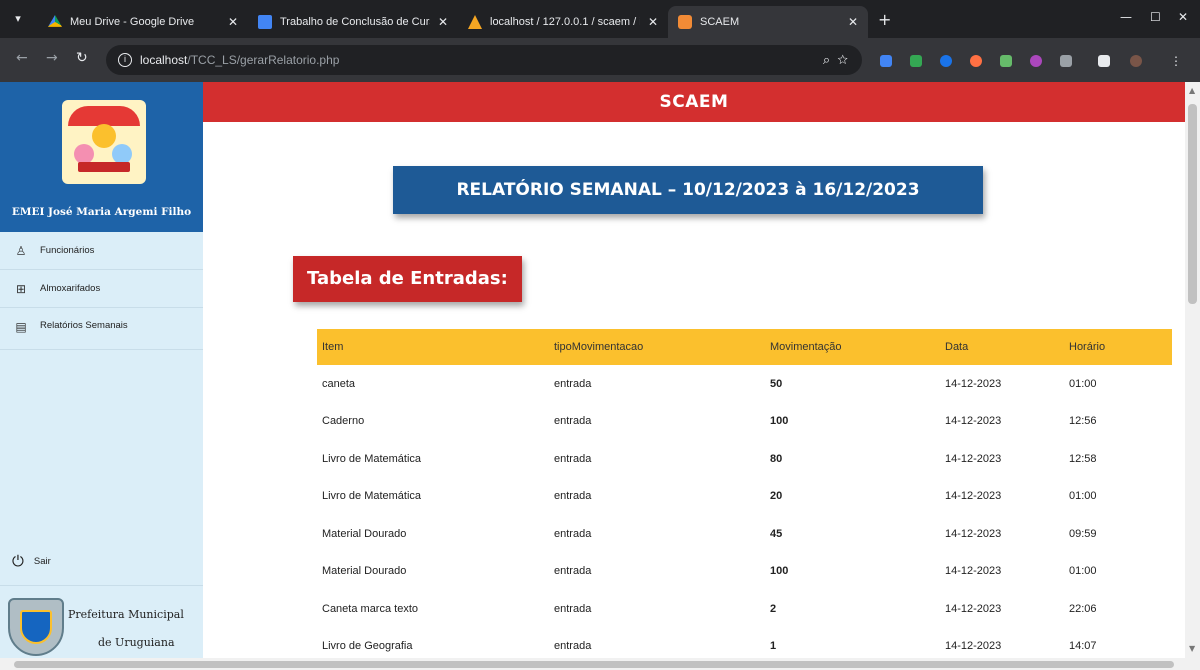 Image resolution: width=1200 pixels, height=670 pixels. Describe the element at coordinates (433, 347) in the screenshot. I see `column-header: Item` at that location.